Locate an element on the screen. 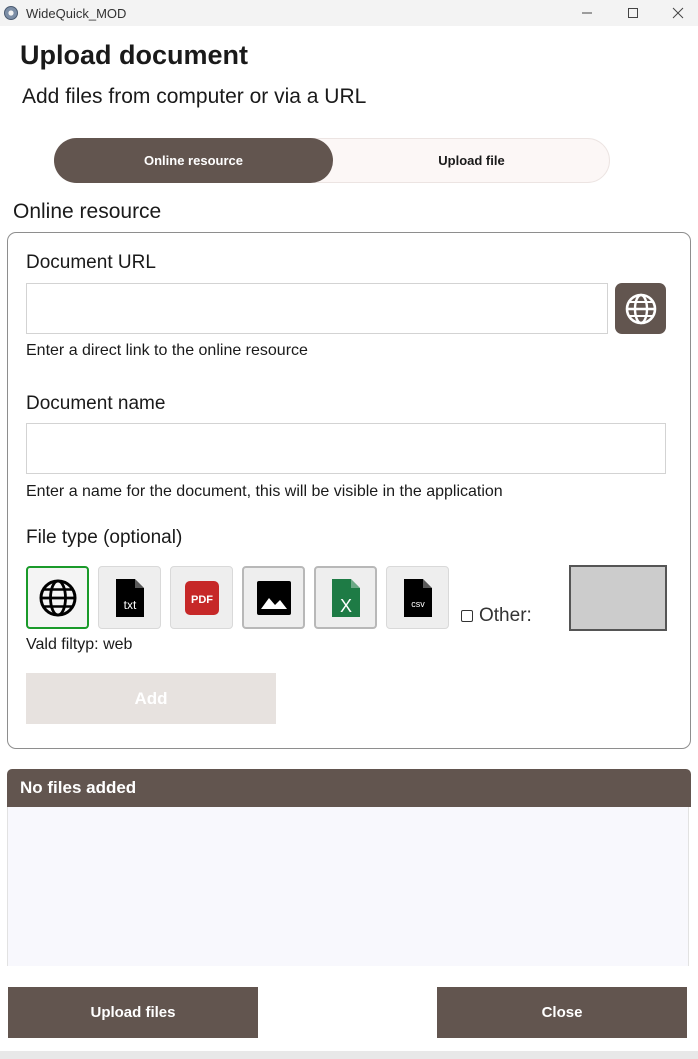 Image resolution: width=698 pixels, height=1059 pixels. app-gear-icon is located at coordinates (11, 13).